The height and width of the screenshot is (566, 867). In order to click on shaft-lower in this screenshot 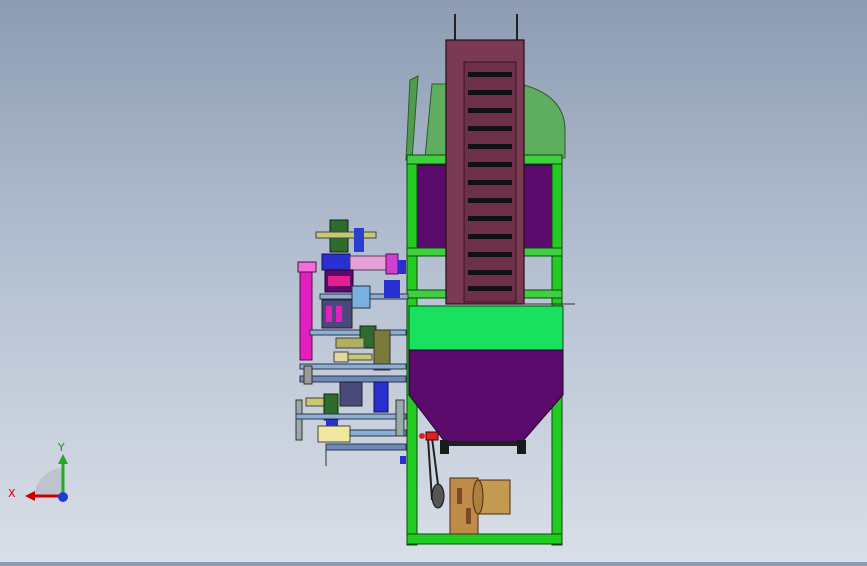, I will do `click(358, 332)`.